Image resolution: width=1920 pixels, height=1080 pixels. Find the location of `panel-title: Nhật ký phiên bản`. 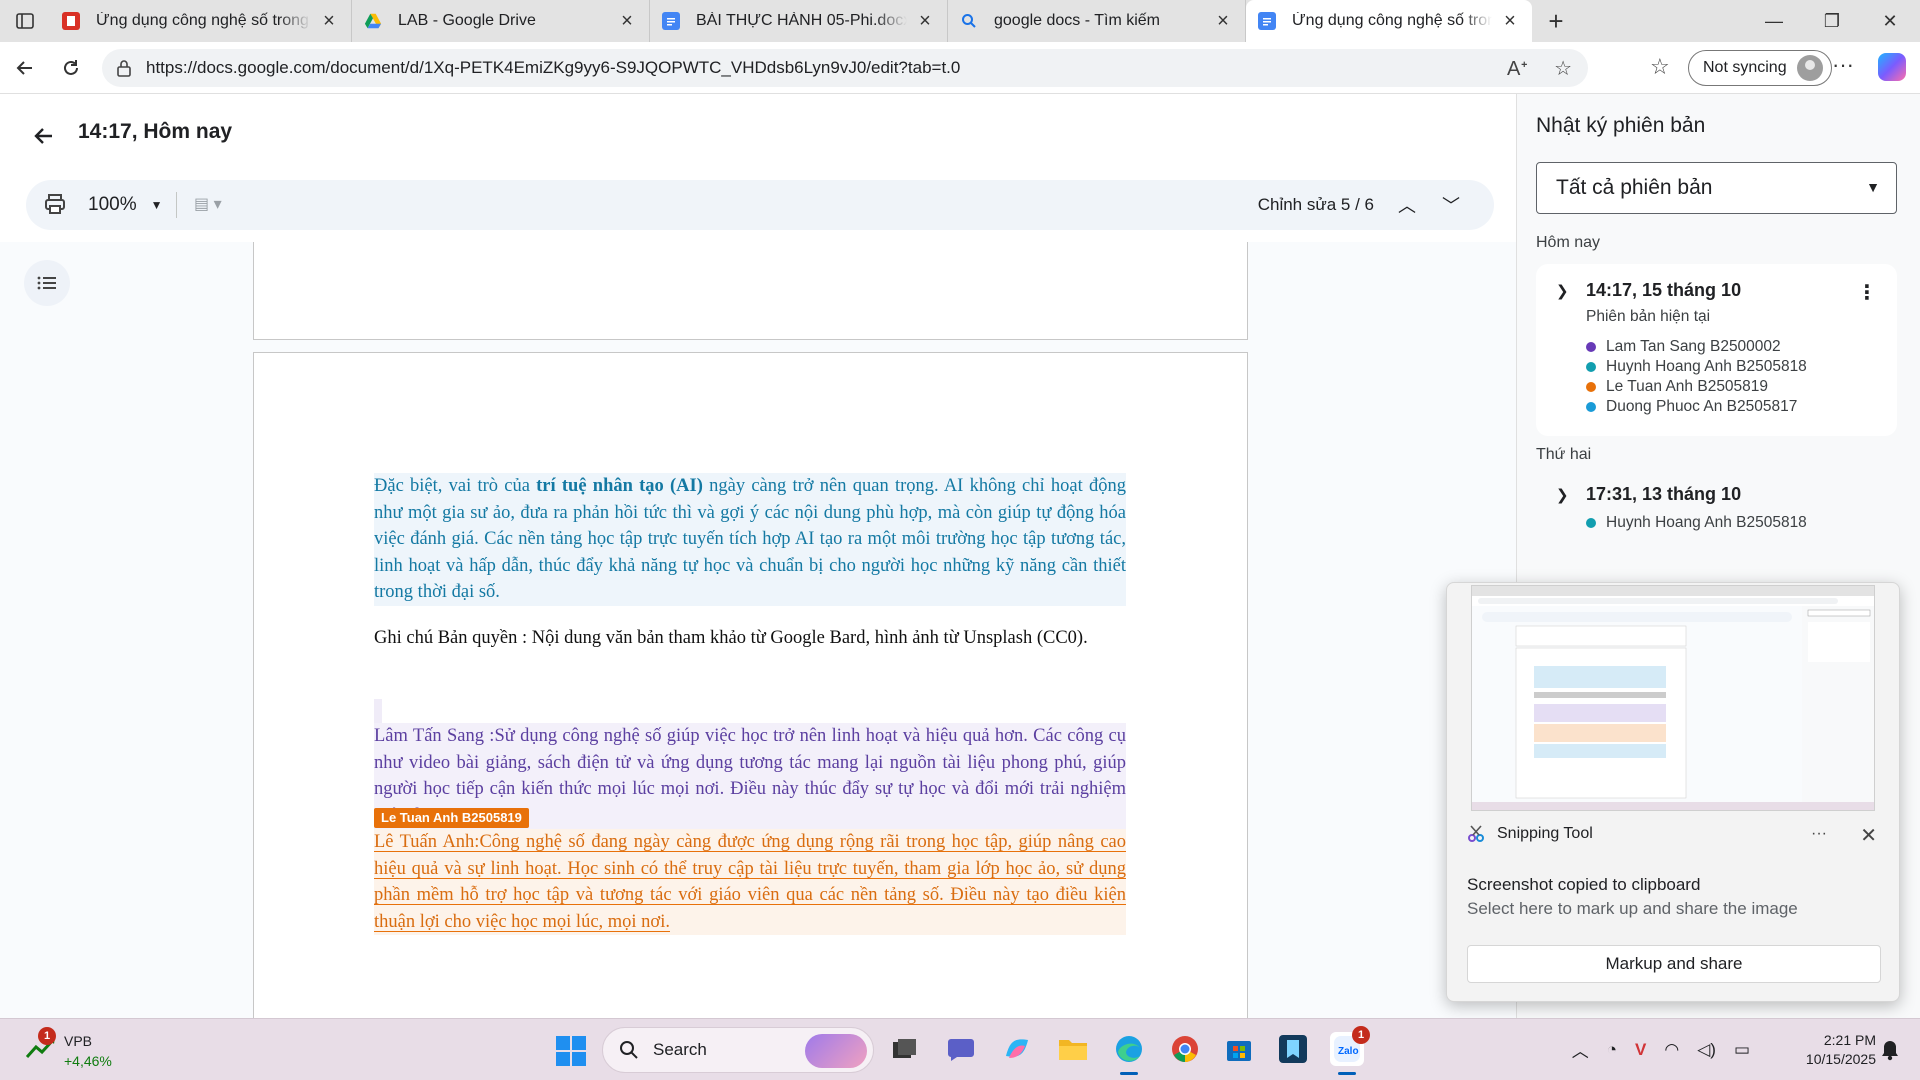

panel-title: Nhật ký phiên bản is located at coordinates (1621, 125).